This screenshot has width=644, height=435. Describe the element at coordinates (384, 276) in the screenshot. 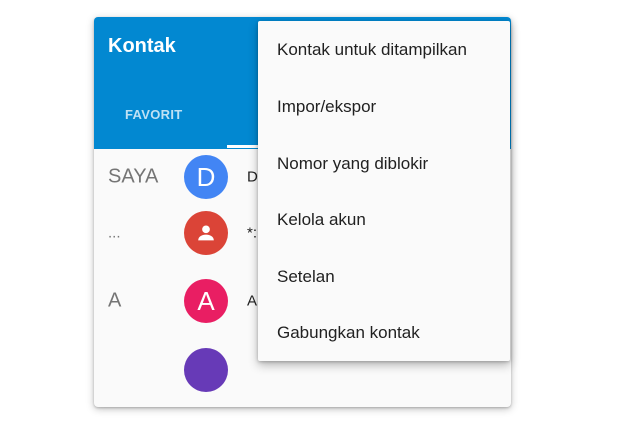

I see `menu-item-settings: Setelan` at that location.